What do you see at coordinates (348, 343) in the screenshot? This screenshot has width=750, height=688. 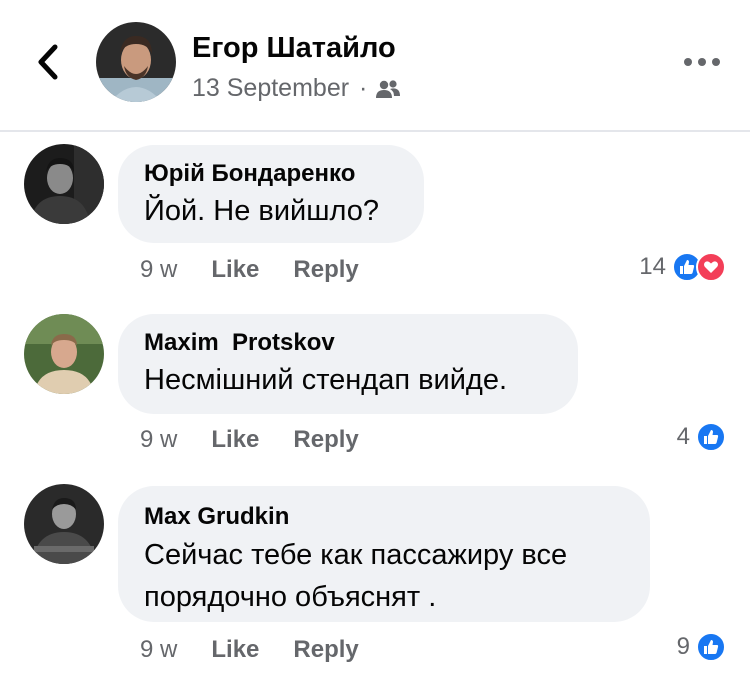 I see `commenter-name: Maxim Protskov` at bounding box center [348, 343].